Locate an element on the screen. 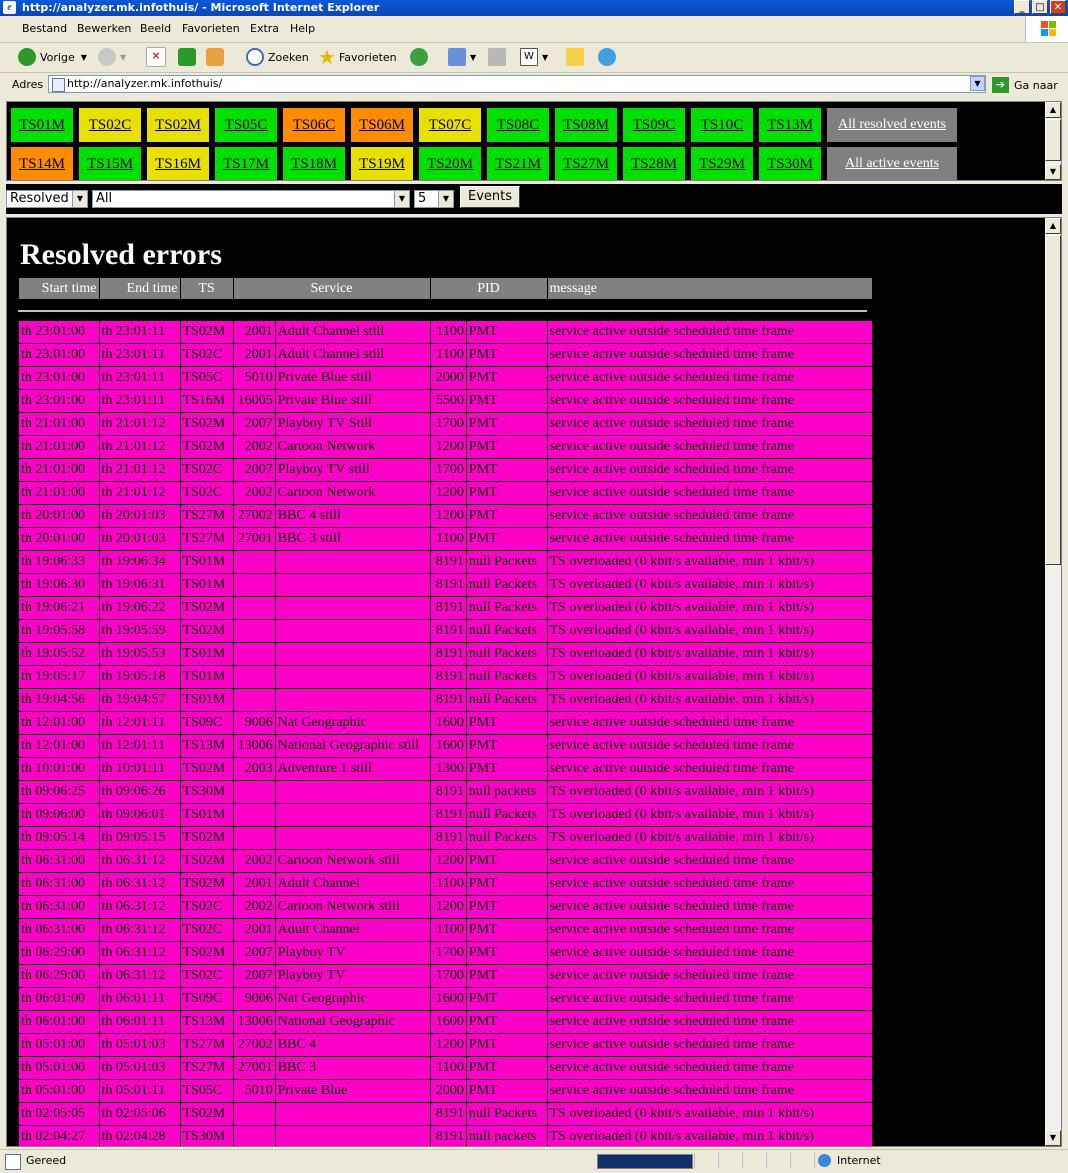  cell-end-time: th 19:04:57 is located at coordinates (139, 700).